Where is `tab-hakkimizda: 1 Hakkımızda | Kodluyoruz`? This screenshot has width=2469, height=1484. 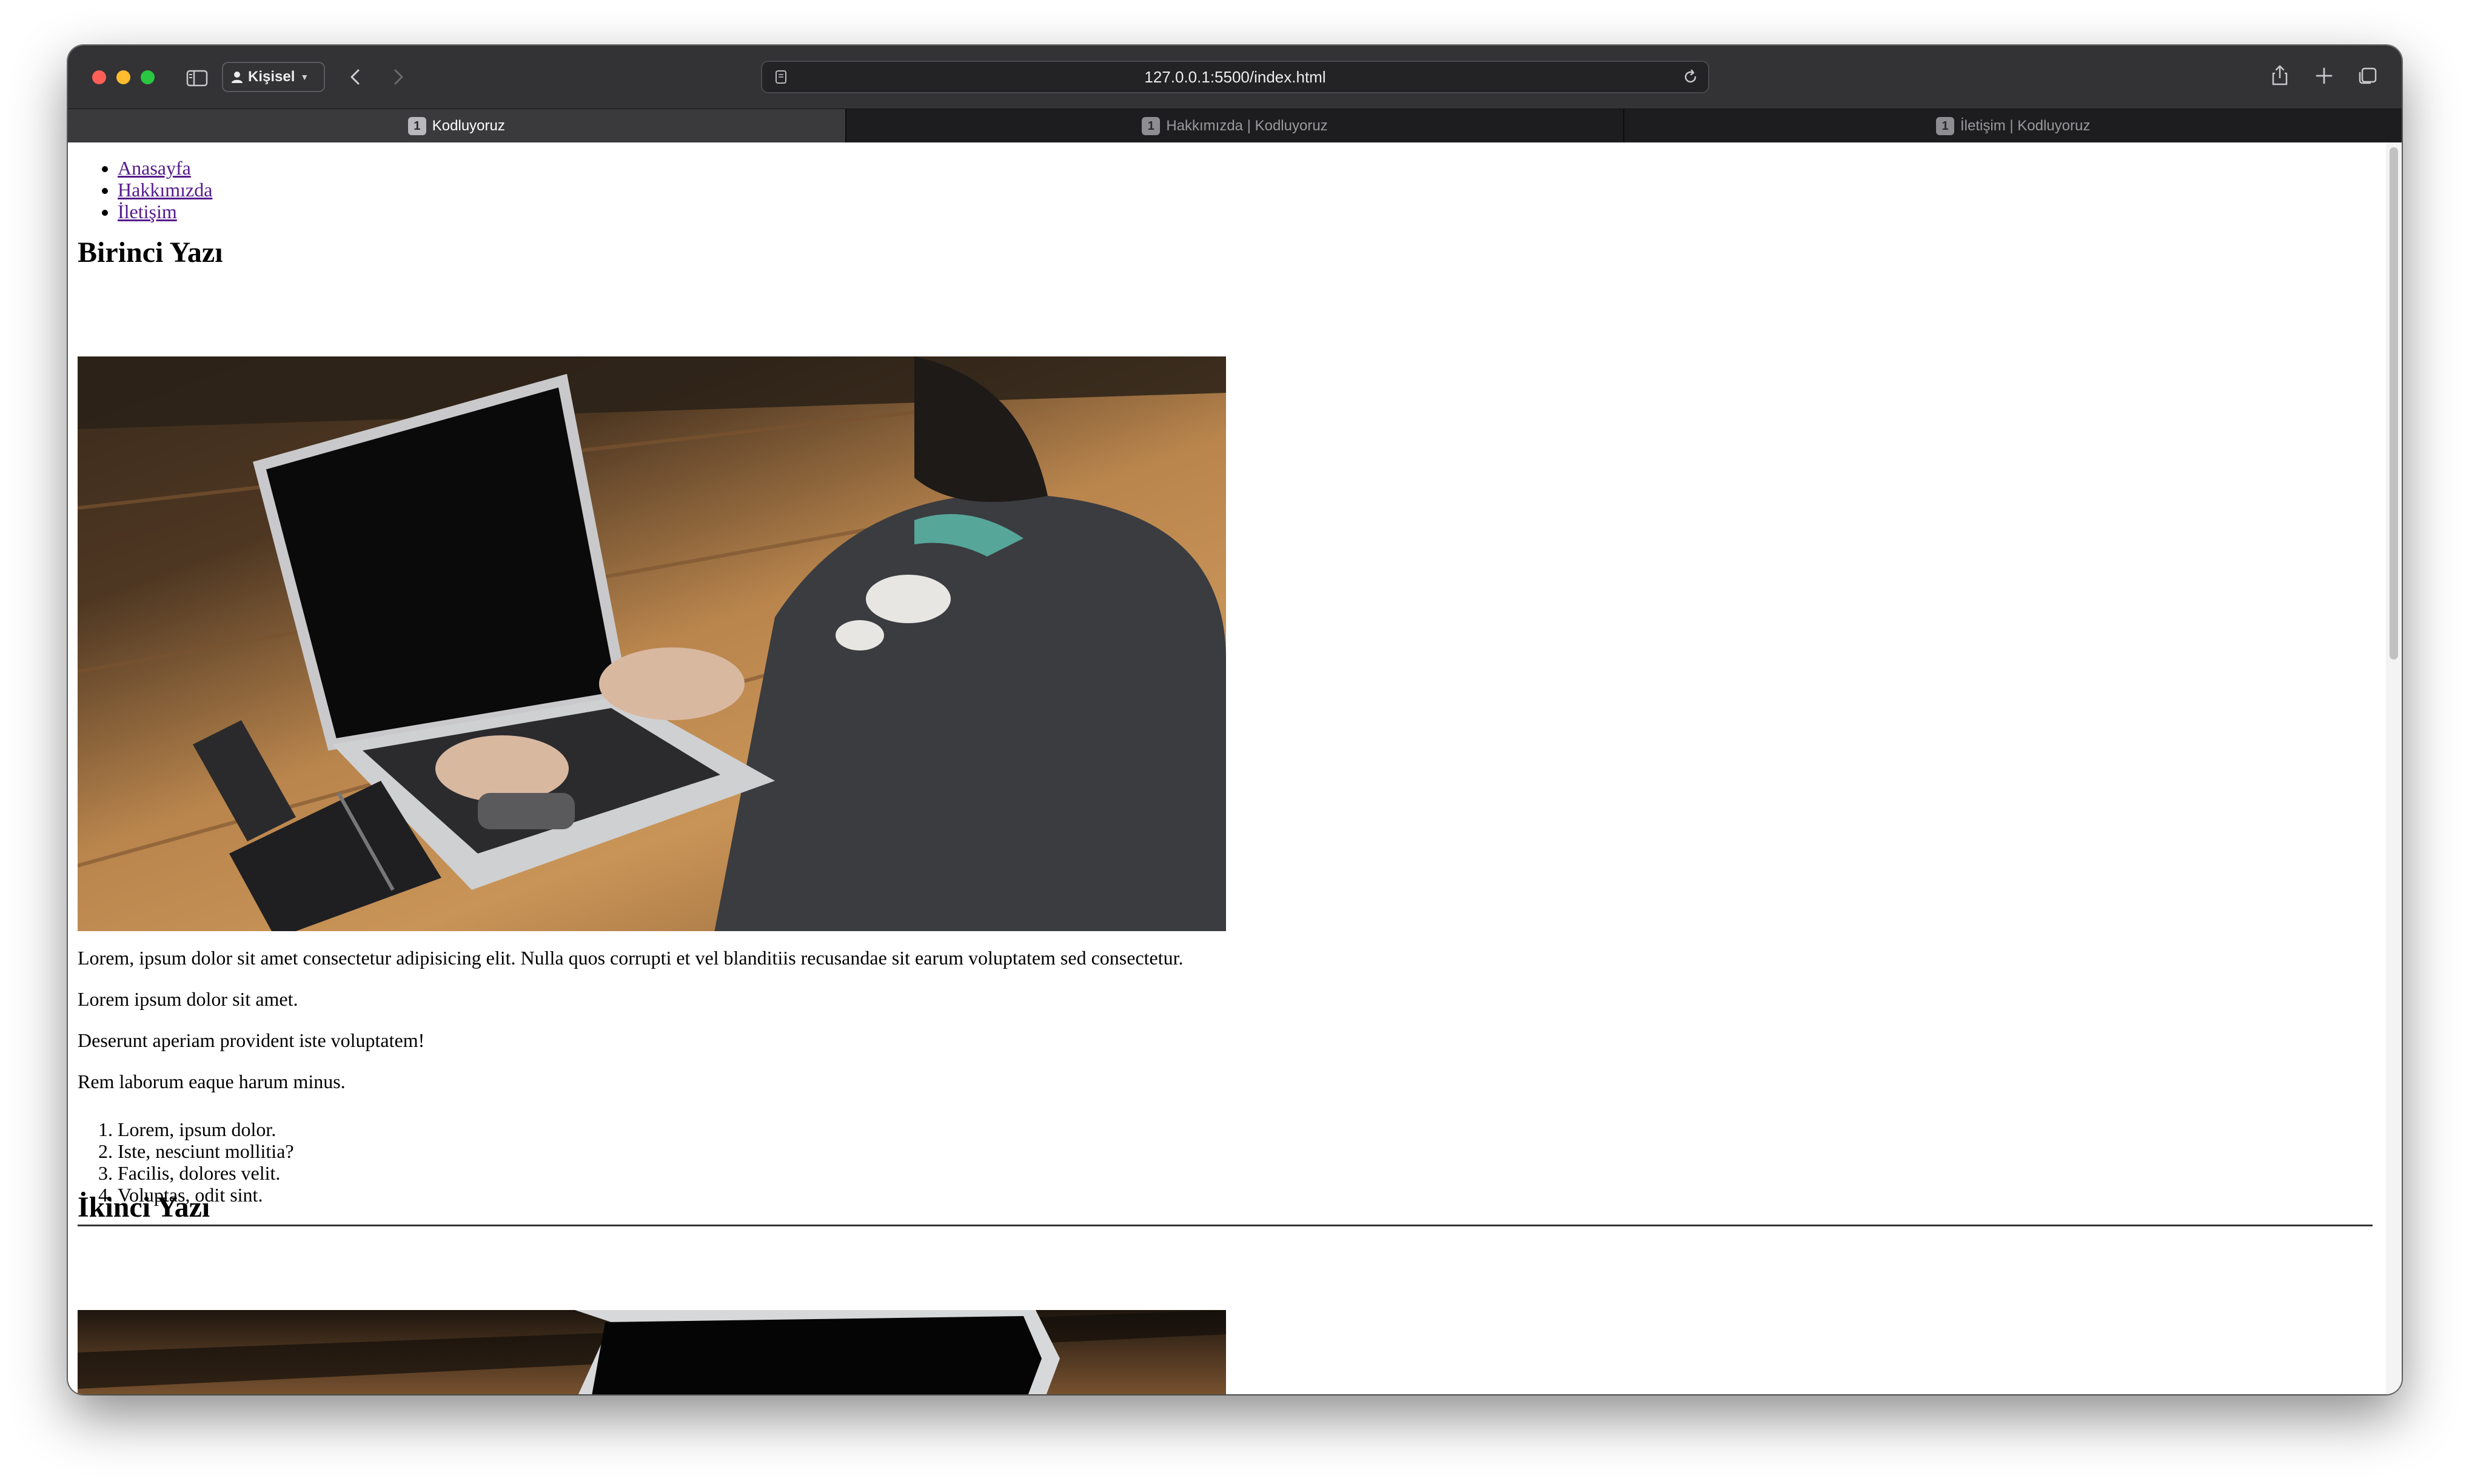 tab-hakkimizda: 1 Hakkımızda | Kodluyoruz is located at coordinates (1234, 126).